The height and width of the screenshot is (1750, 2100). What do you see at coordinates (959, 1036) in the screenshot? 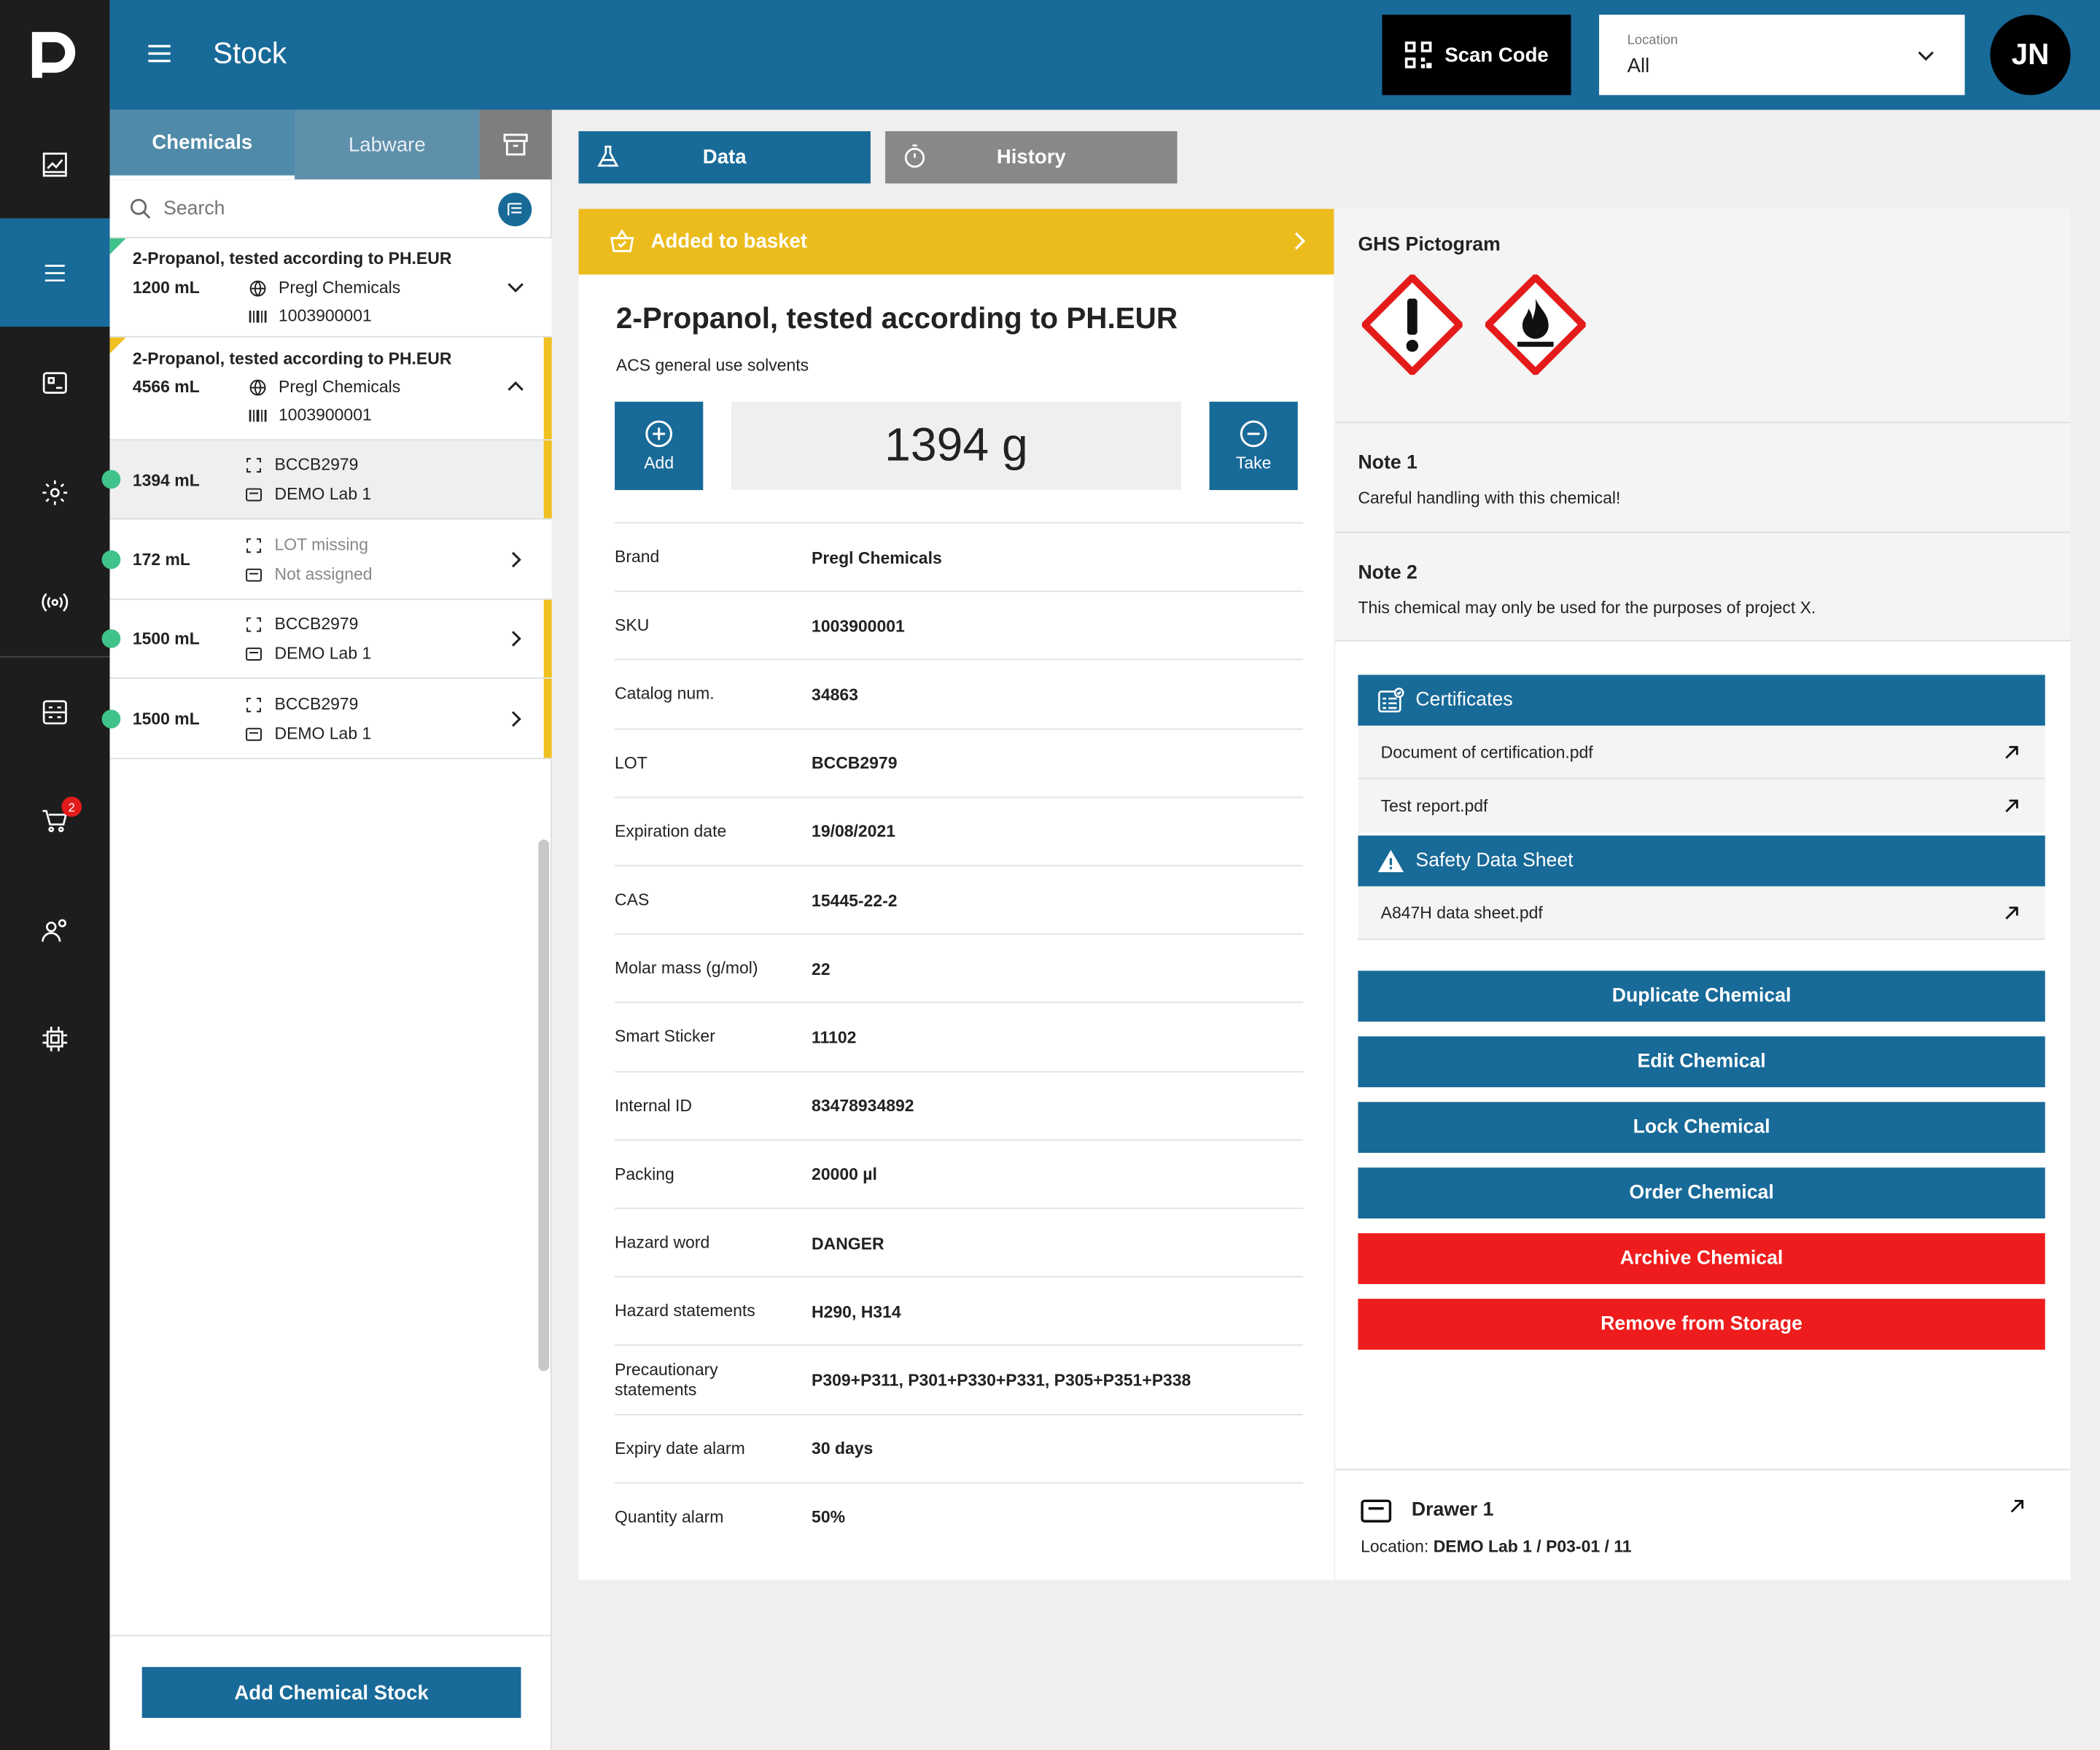
I see `property-row: Smart Sticker 11102` at bounding box center [959, 1036].